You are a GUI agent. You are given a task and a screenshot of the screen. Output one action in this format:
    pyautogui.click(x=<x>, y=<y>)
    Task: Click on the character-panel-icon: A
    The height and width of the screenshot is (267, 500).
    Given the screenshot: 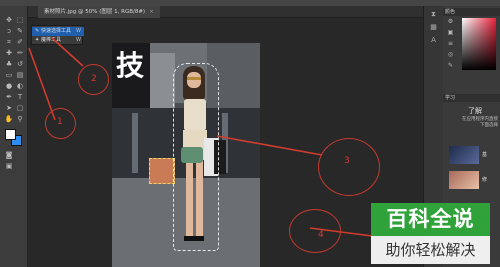 What is the action you would take?
    pyautogui.click(x=434, y=40)
    